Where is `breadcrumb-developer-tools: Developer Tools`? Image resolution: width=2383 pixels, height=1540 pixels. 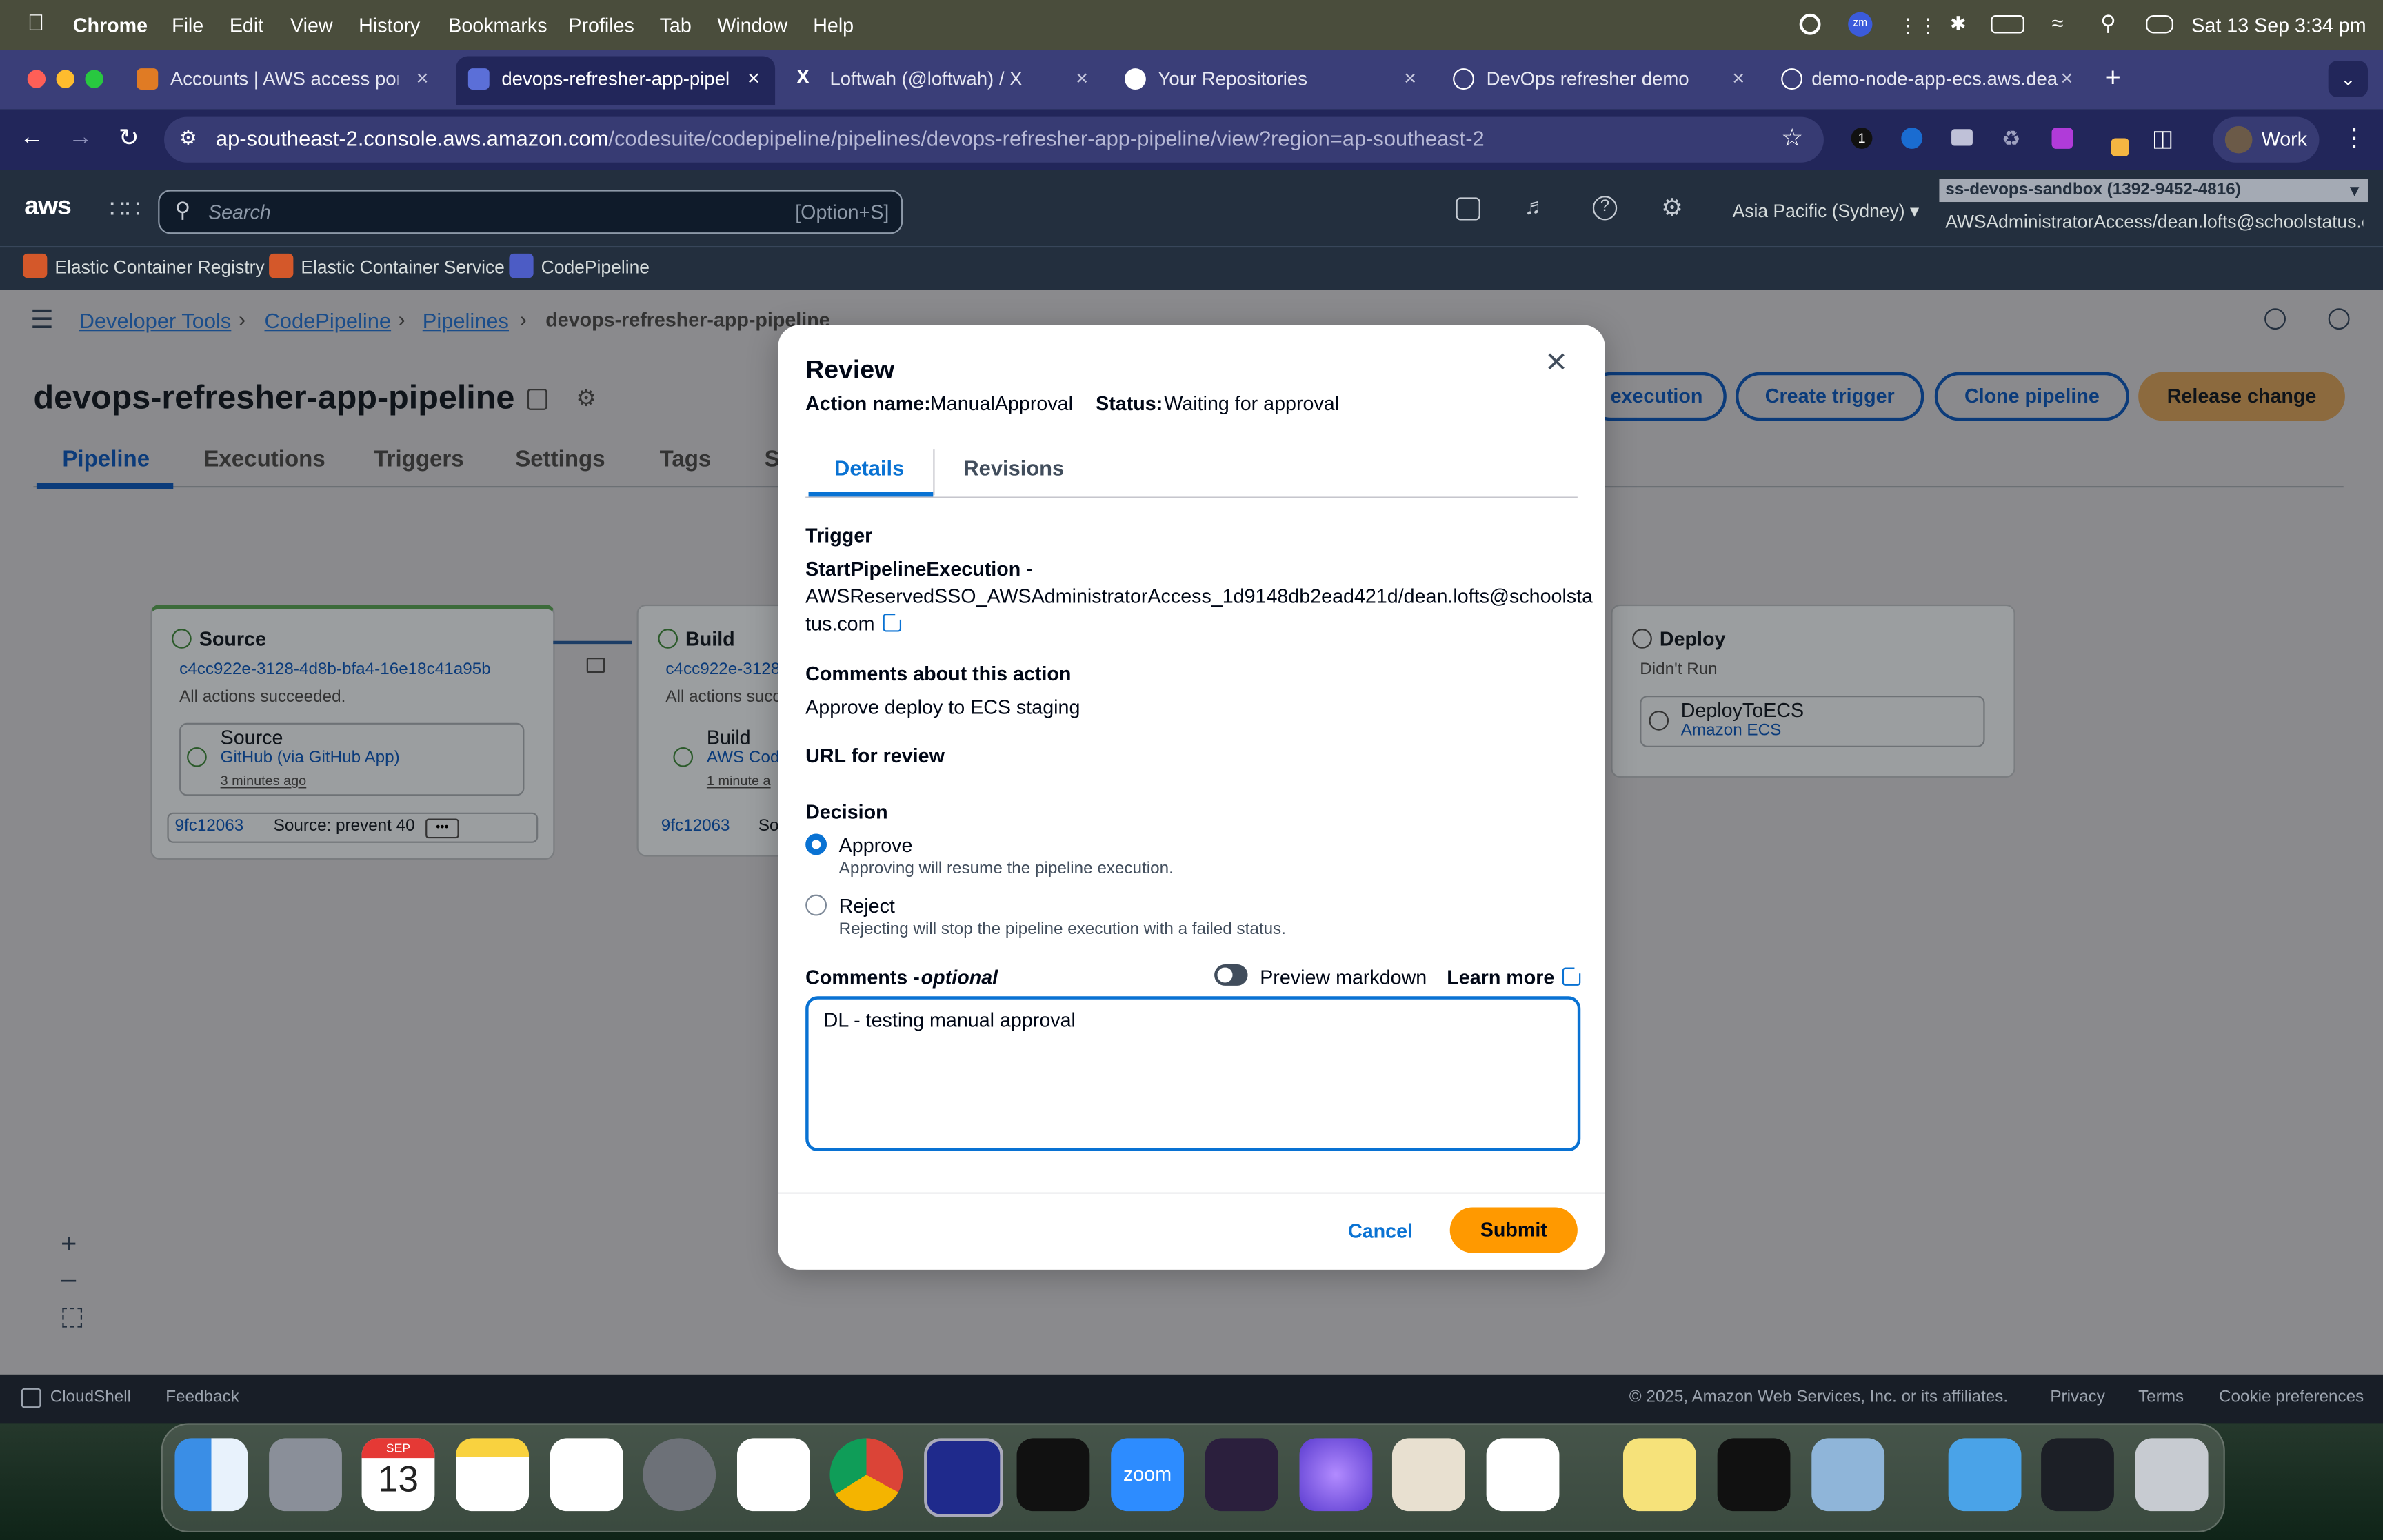 breadcrumb-developer-tools: Developer Tools is located at coordinates (155, 320).